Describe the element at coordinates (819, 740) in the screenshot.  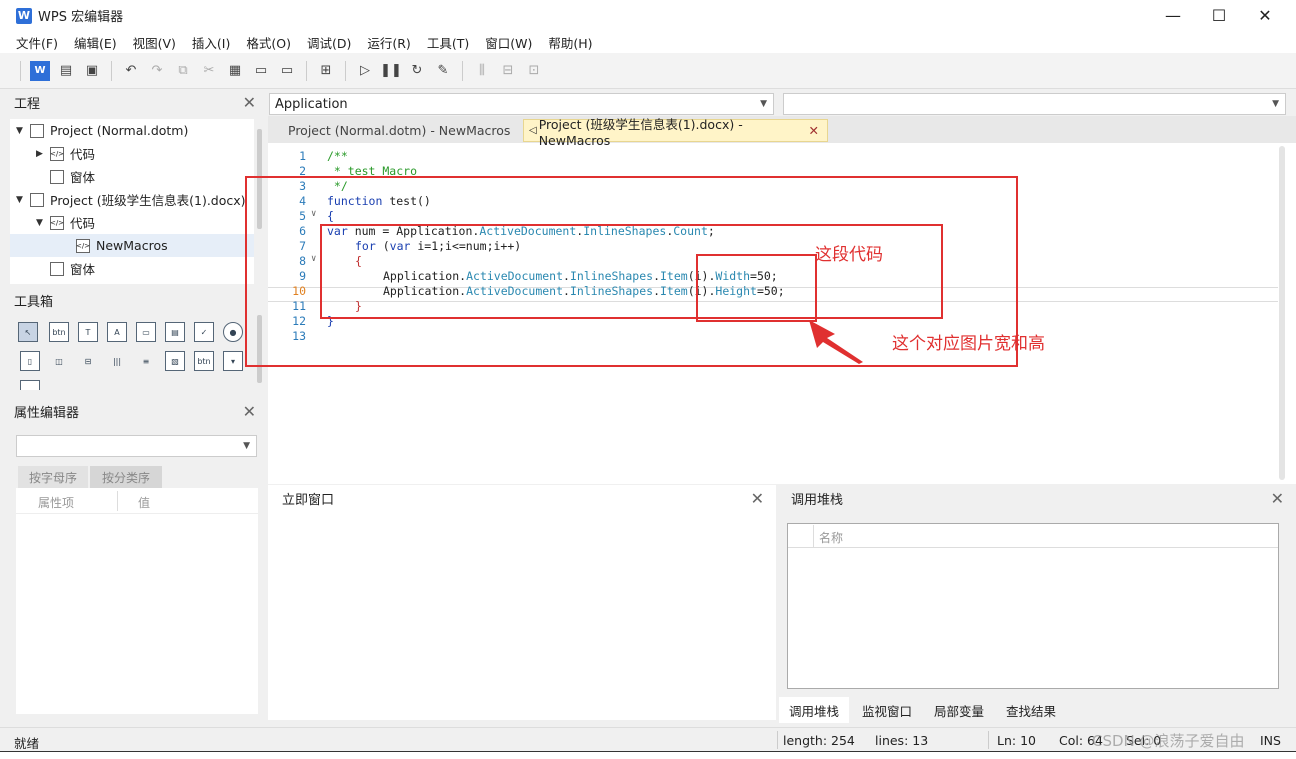
I see `status-length: length: 254` at that location.